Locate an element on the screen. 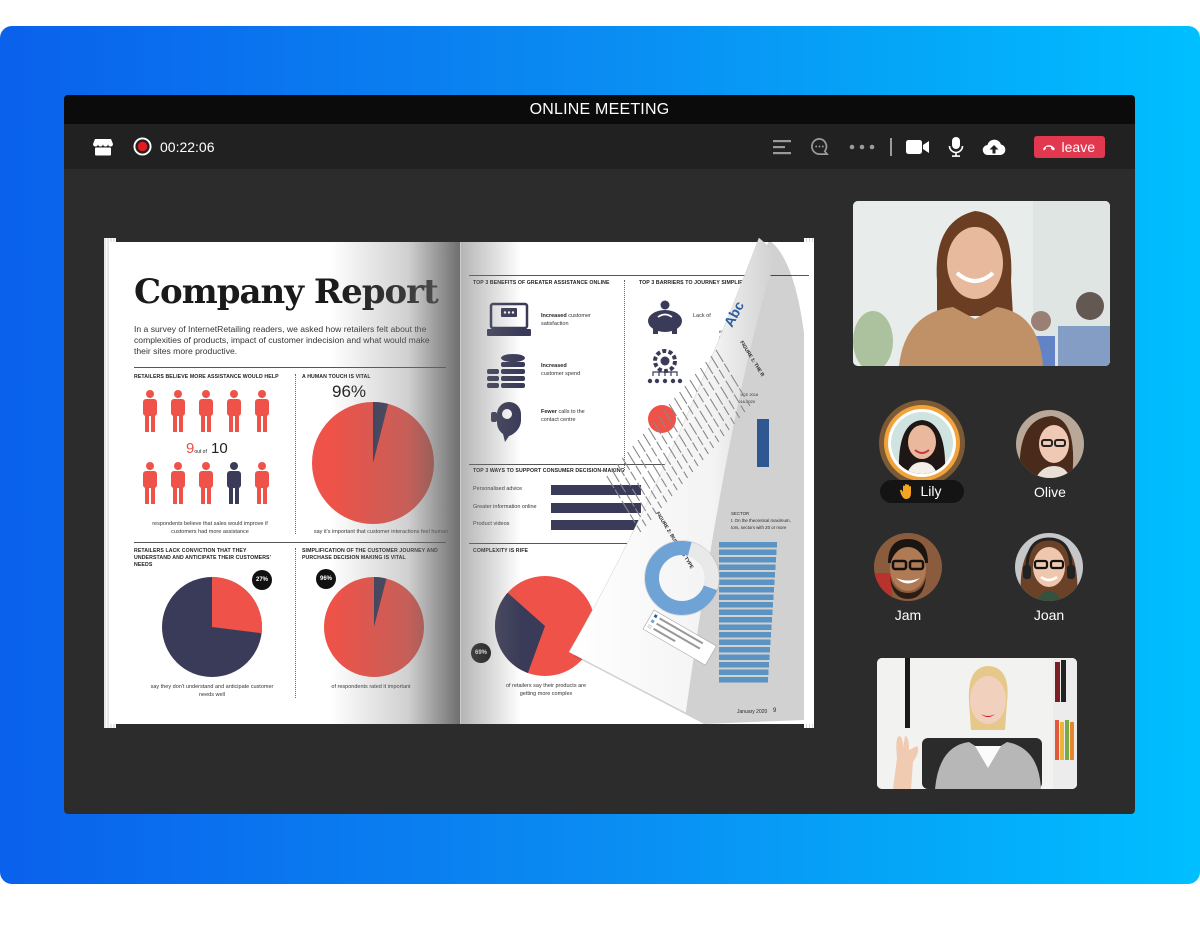 Image resolution: width=1200 pixels, height=938 pixels. headset-icon is located at coordinates (506, 422).